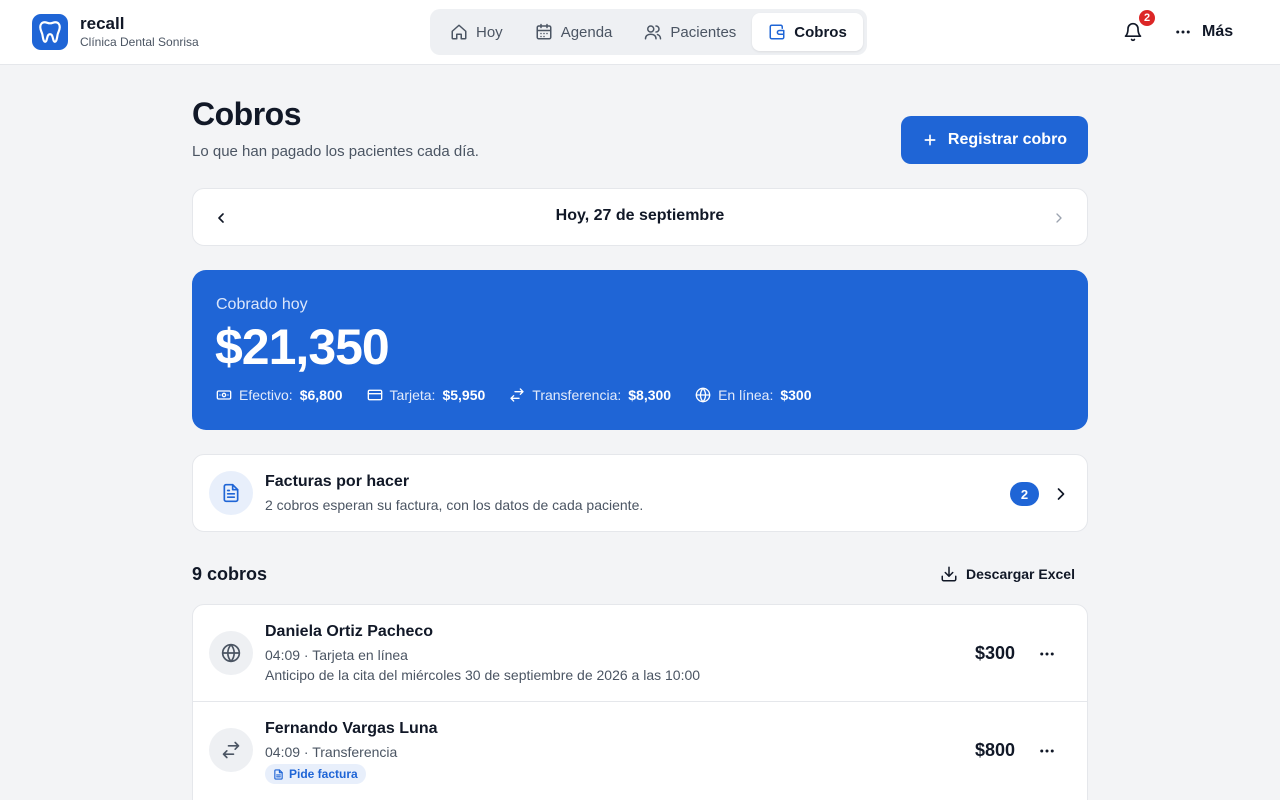  Describe the element at coordinates (459, 32) in the screenshot. I see `home-icon` at that location.